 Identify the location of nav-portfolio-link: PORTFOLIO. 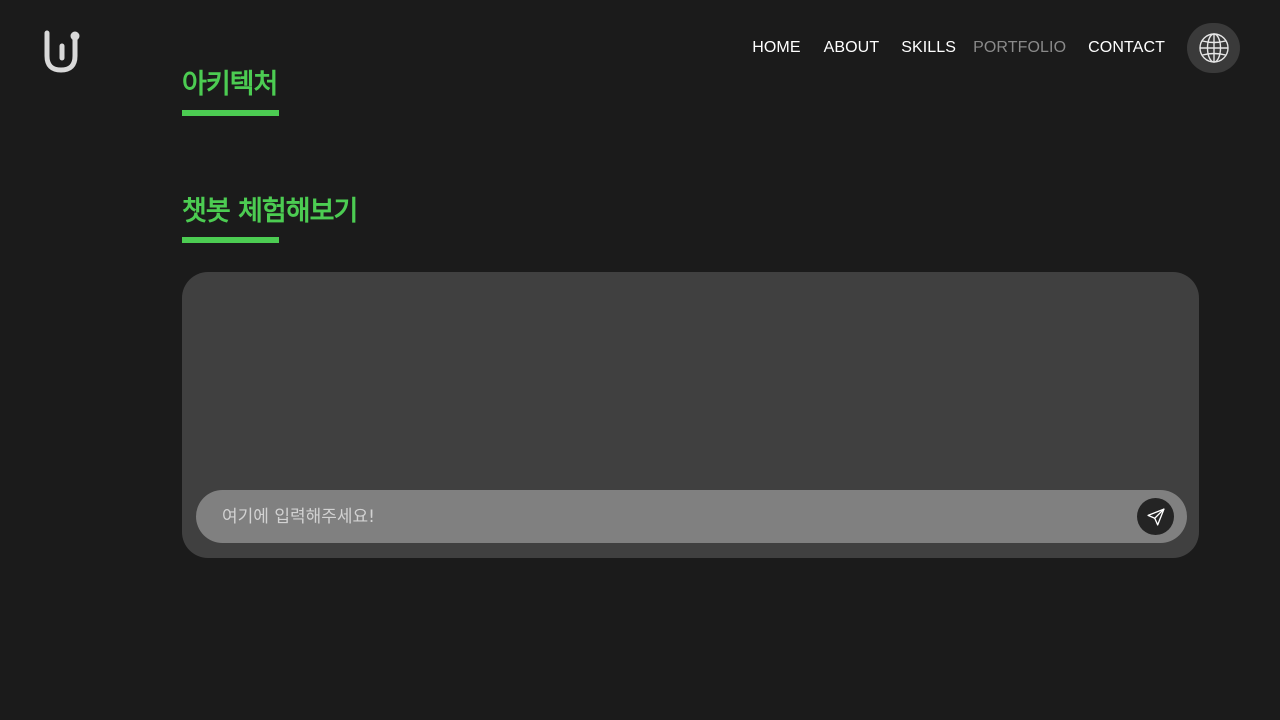
(1019, 48).